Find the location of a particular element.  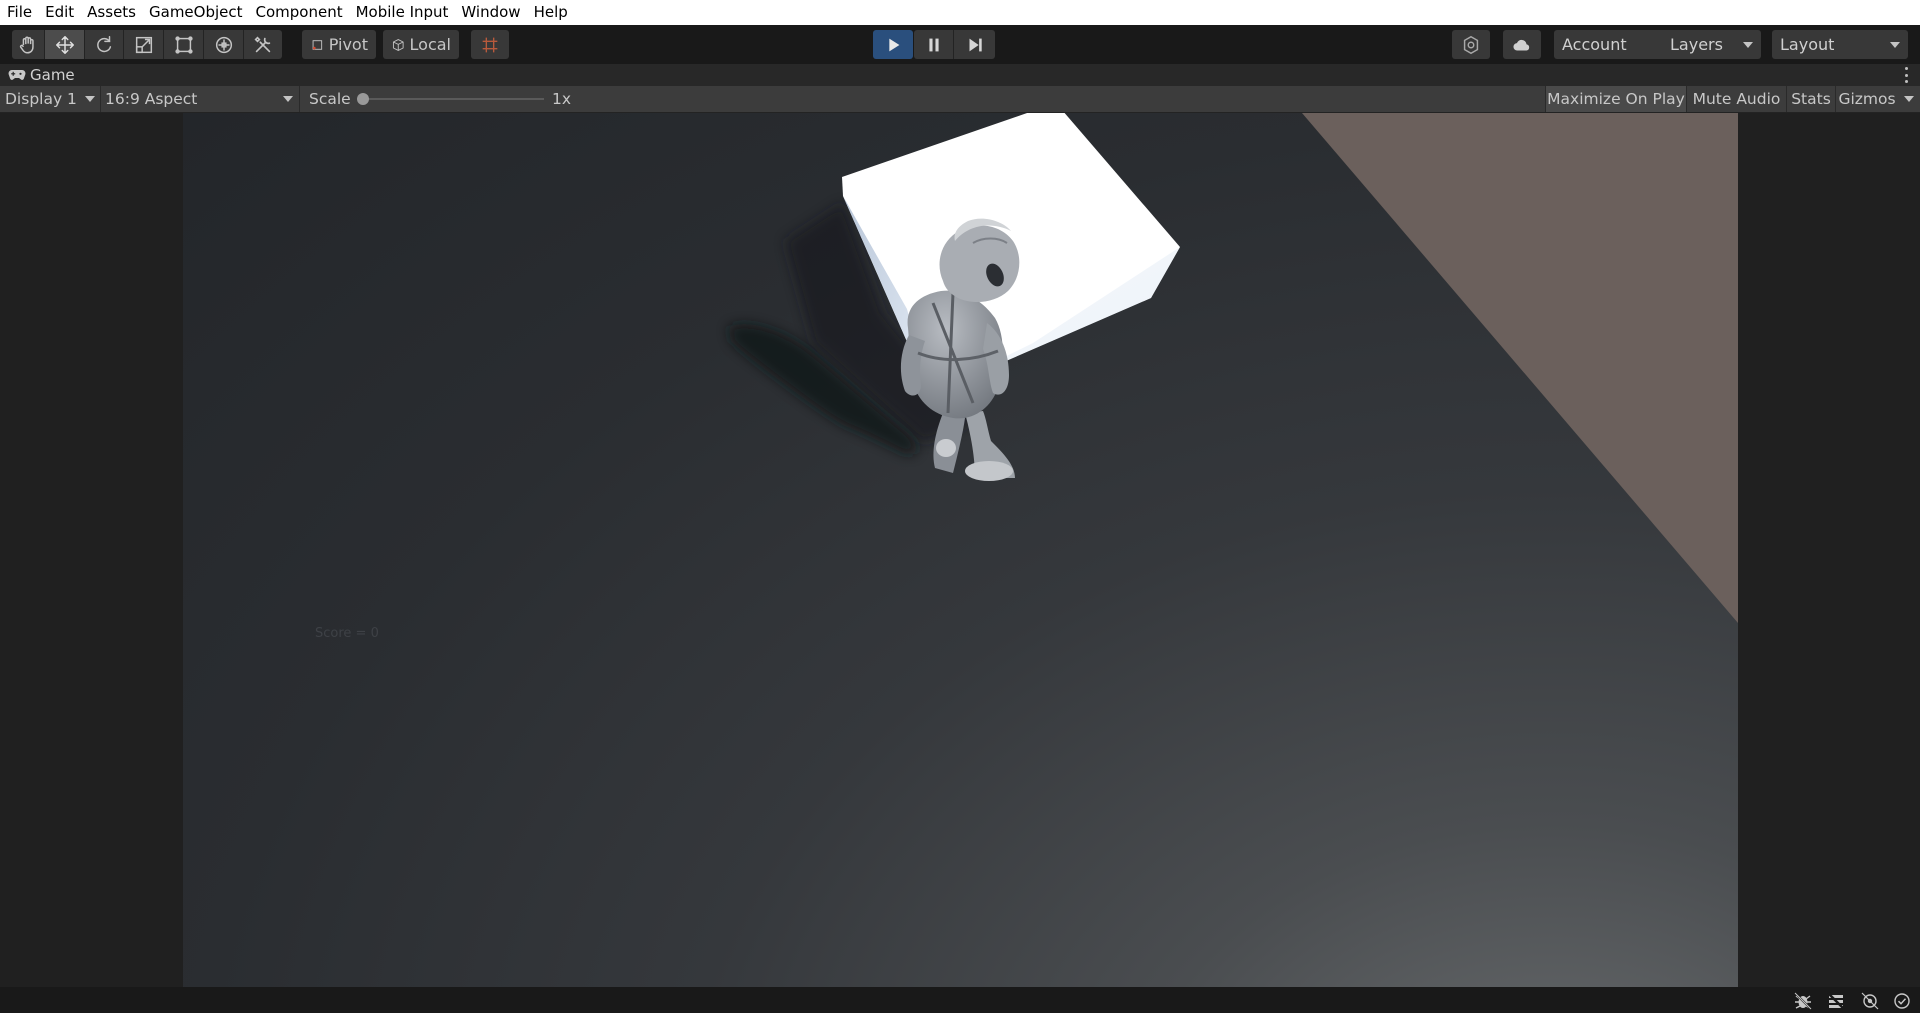

transform-icon is located at coordinates (223, 44).